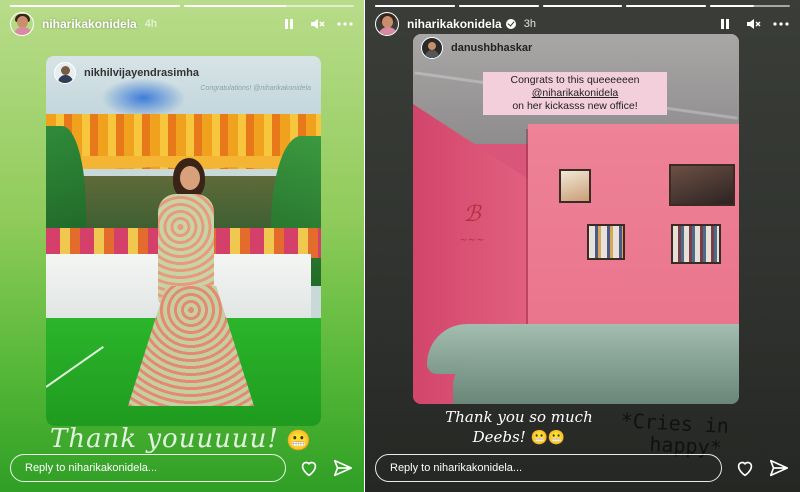  What do you see at coordinates (510, 24) in the screenshot?
I see `verified-icon` at bounding box center [510, 24].